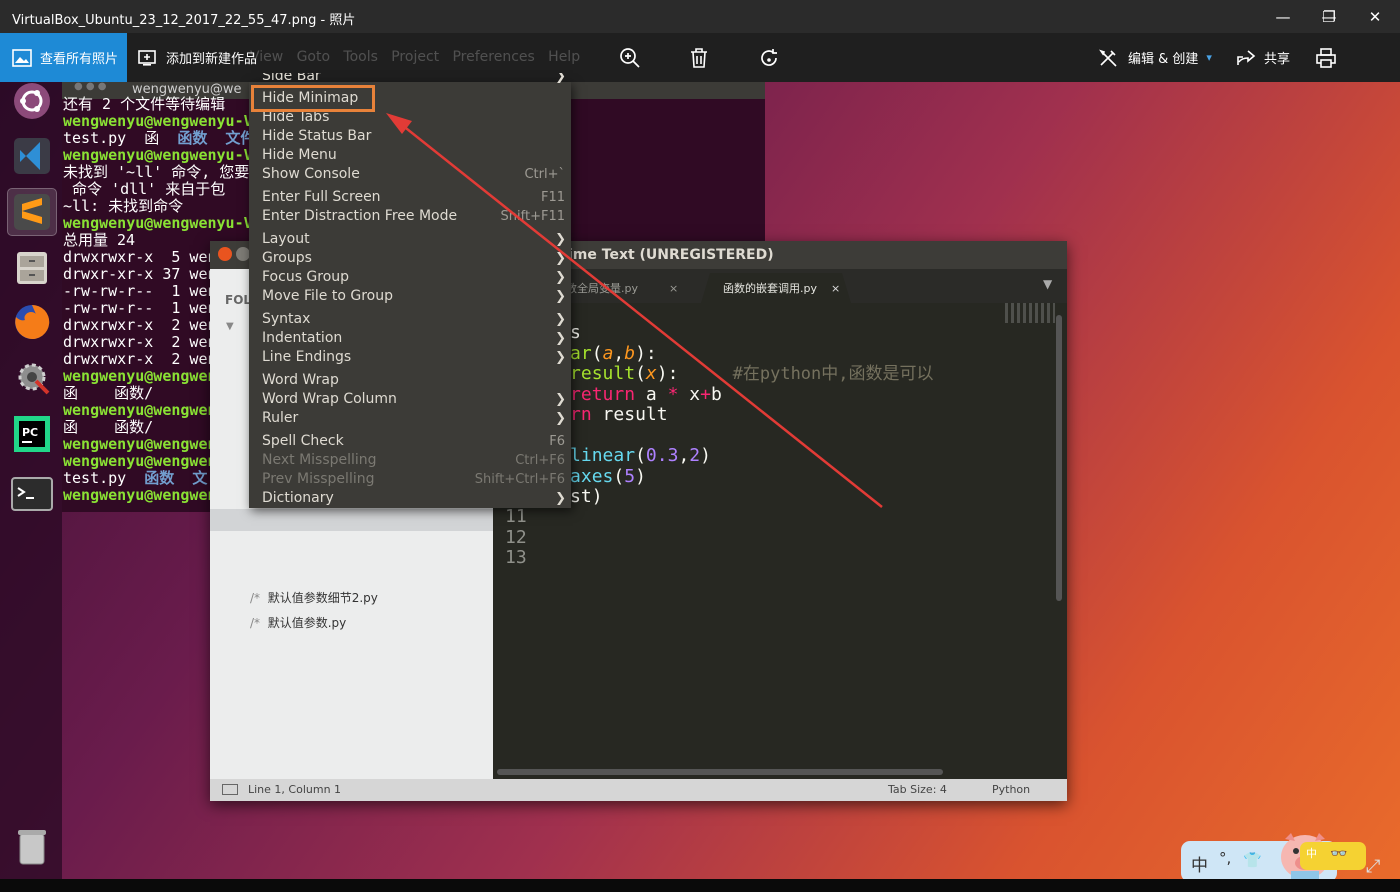 The height and width of the screenshot is (892, 1400). Describe the element at coordinates (700, 885) in the screenshot. I see `bottom-strip` at that location.